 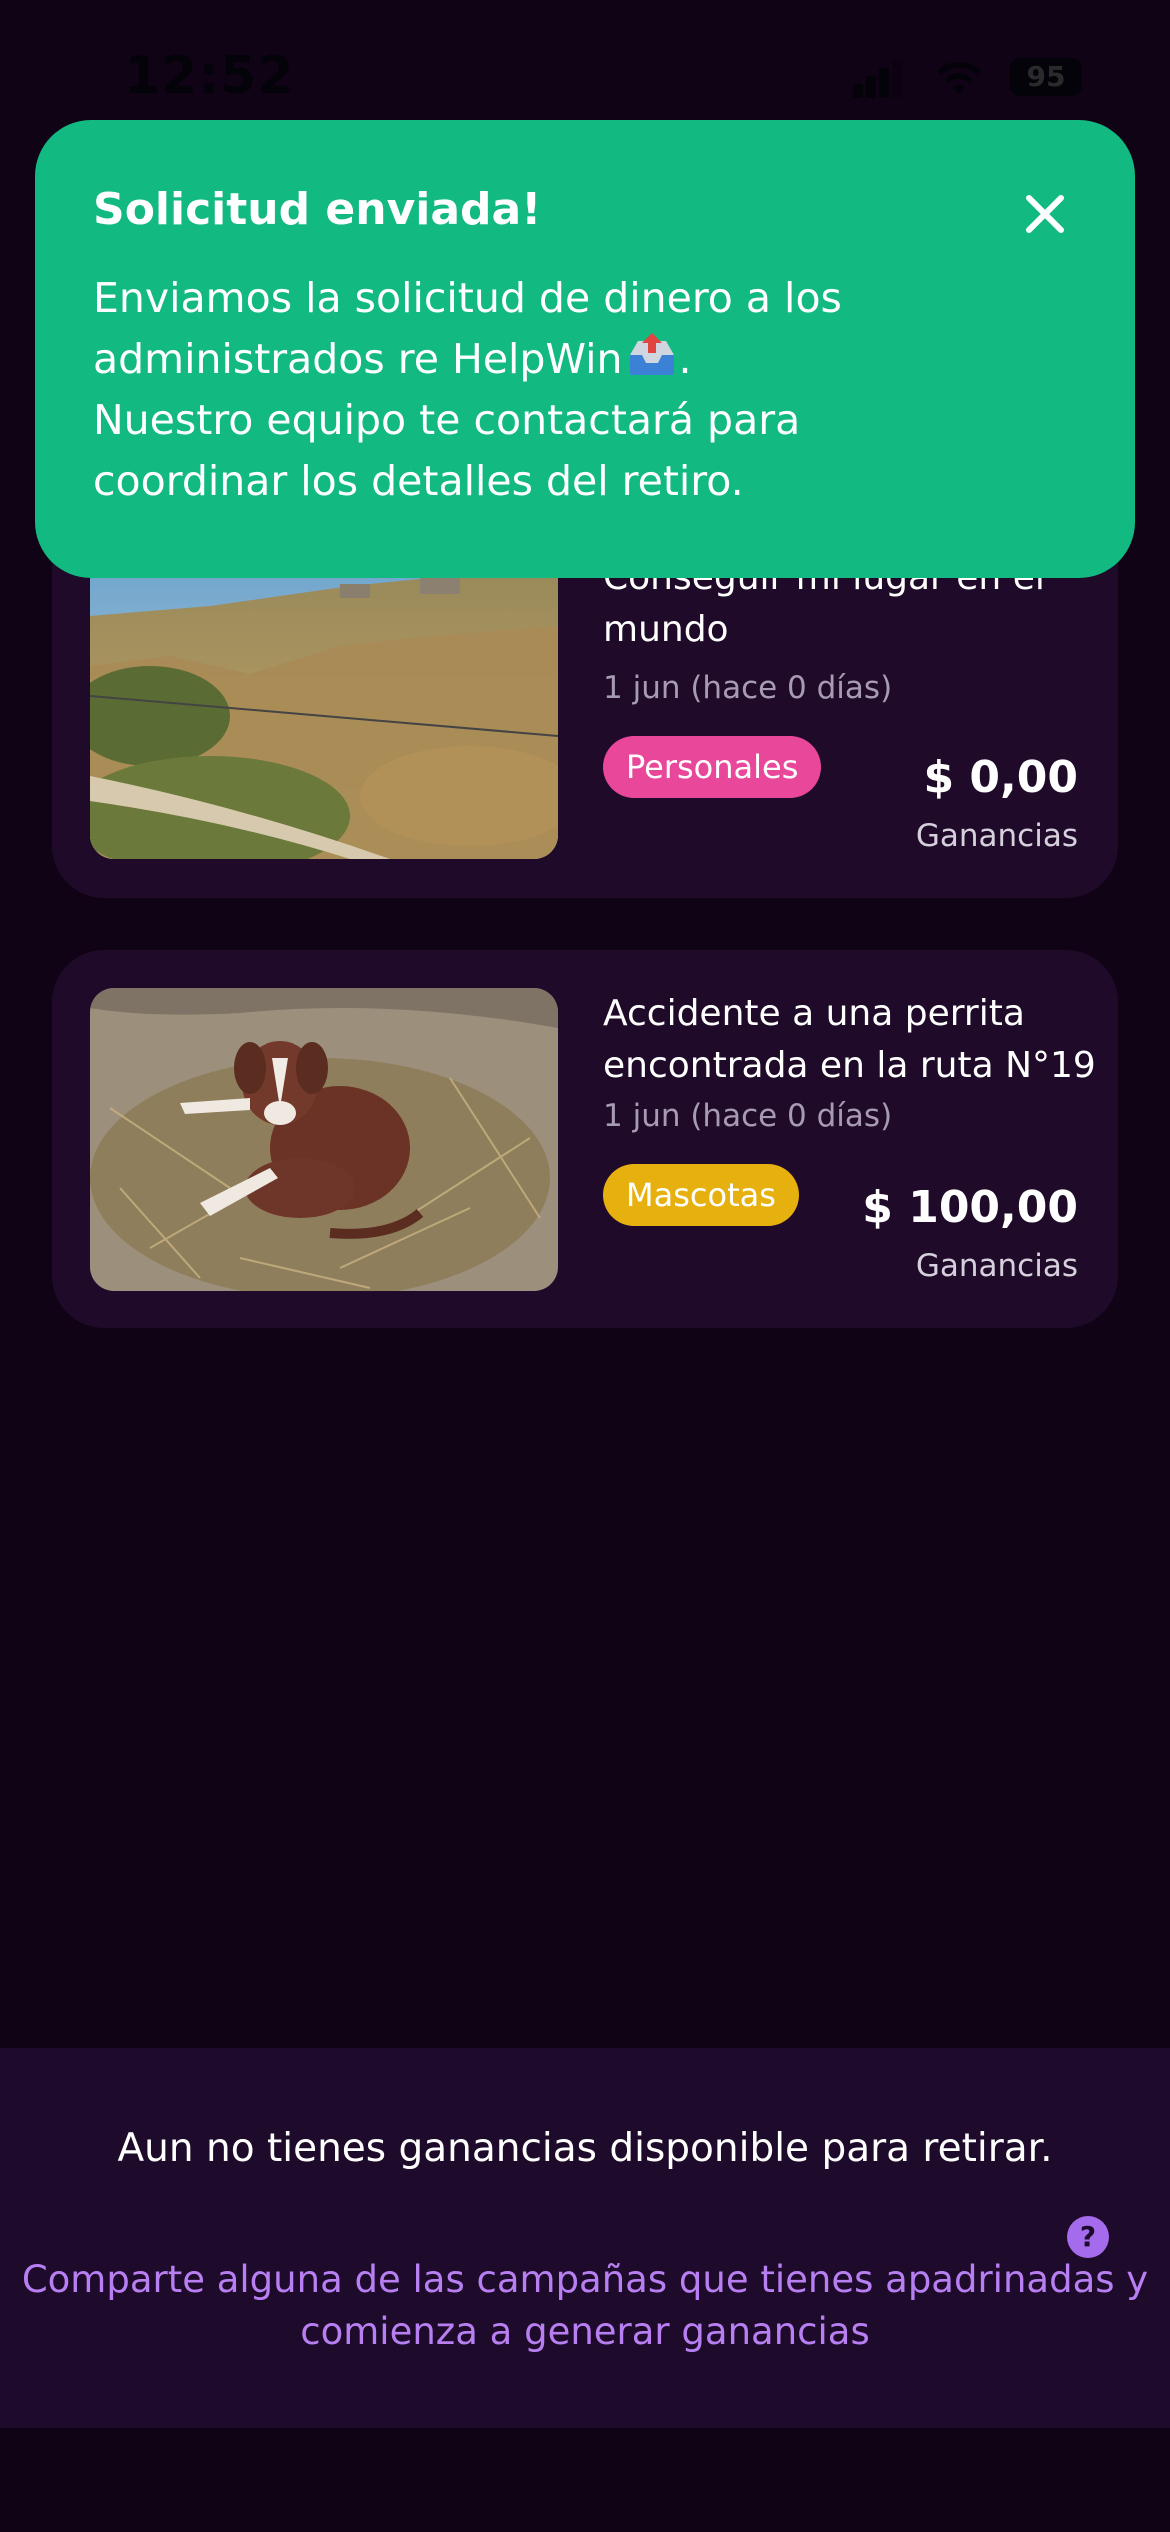 What do you see at coordinates (970, 1207) in the screenshot?
I see `earnings-amount: $ 100,00` at bounding box center [970, 1207].